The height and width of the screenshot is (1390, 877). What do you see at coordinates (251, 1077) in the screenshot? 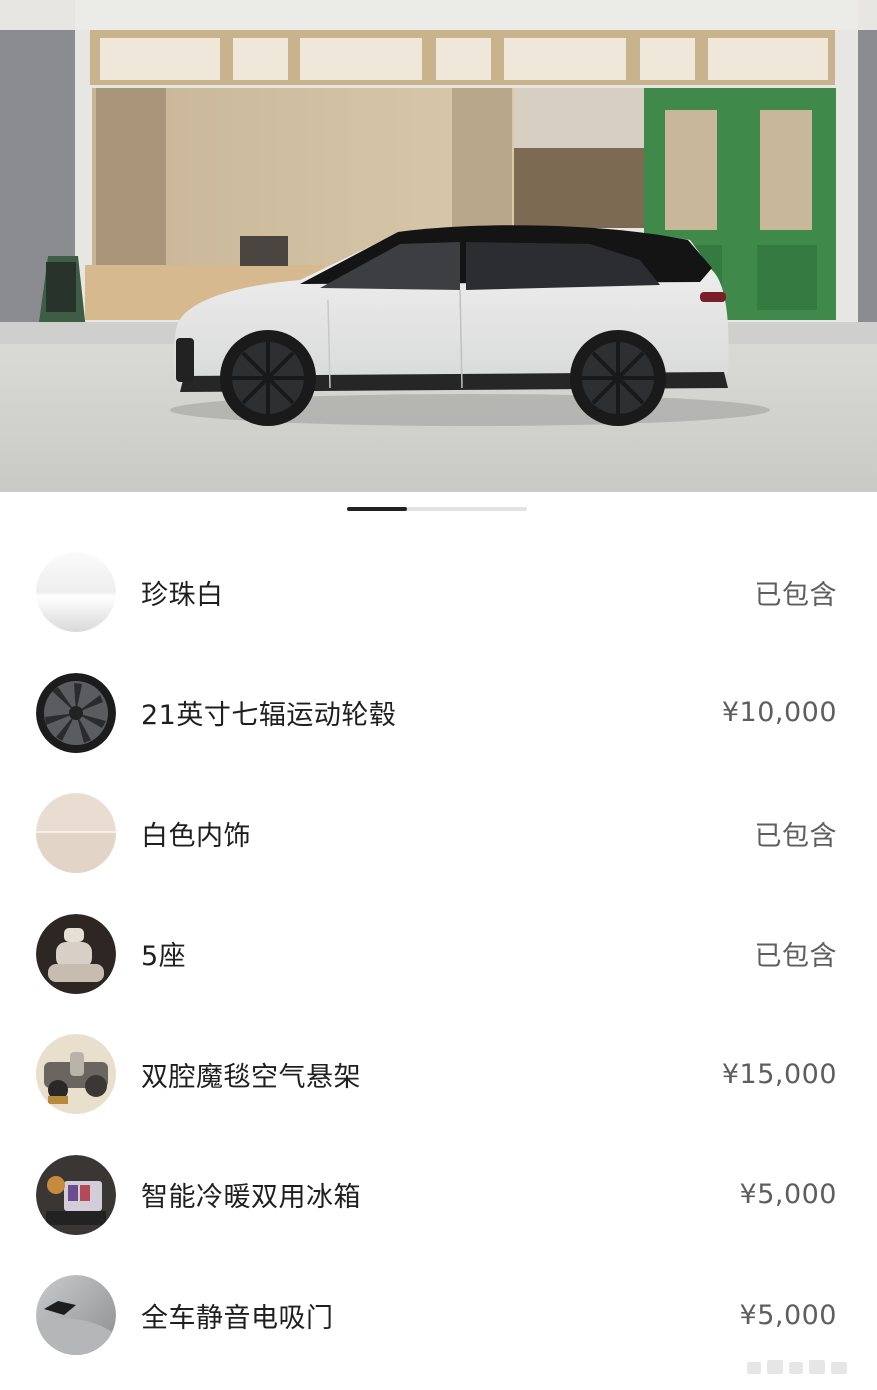
I see `option-name: 双腔魔毯空气悬架` at bounding box center [251, 1077].